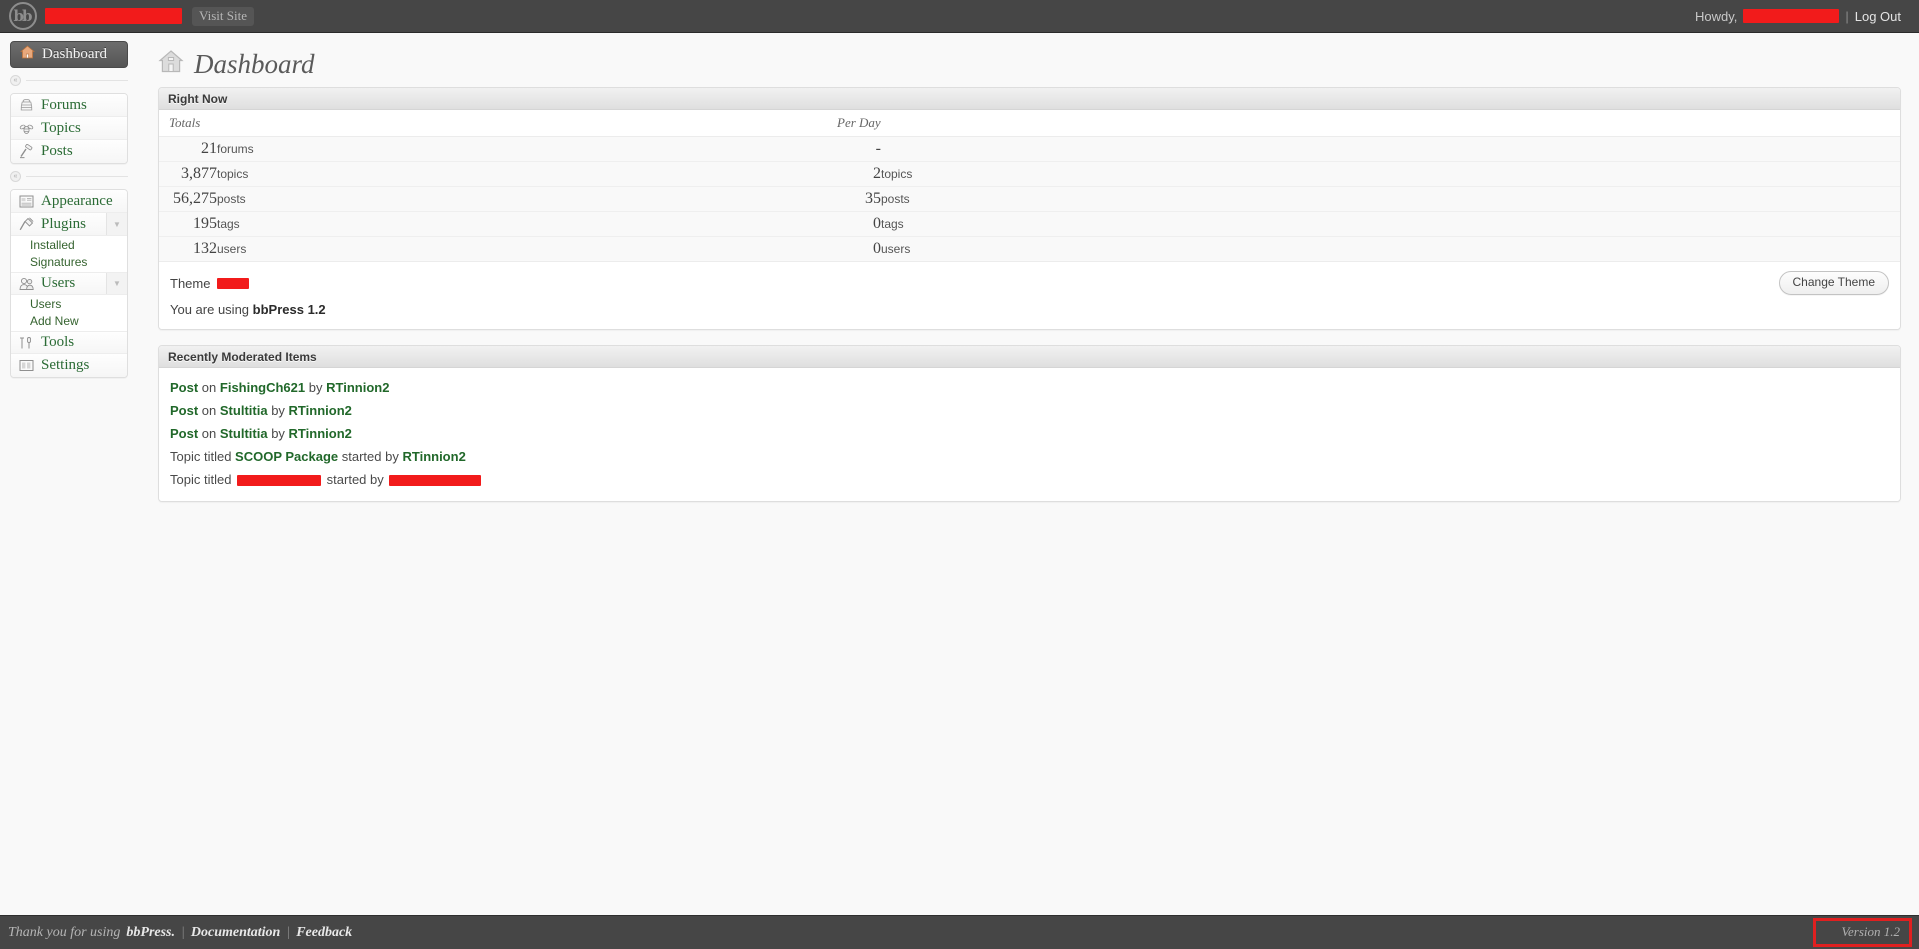  What do you see at coordinates (64, 223) in the screenshot?
I see `sidebar-item-label: Plugins` at bounding box center [64, 223].